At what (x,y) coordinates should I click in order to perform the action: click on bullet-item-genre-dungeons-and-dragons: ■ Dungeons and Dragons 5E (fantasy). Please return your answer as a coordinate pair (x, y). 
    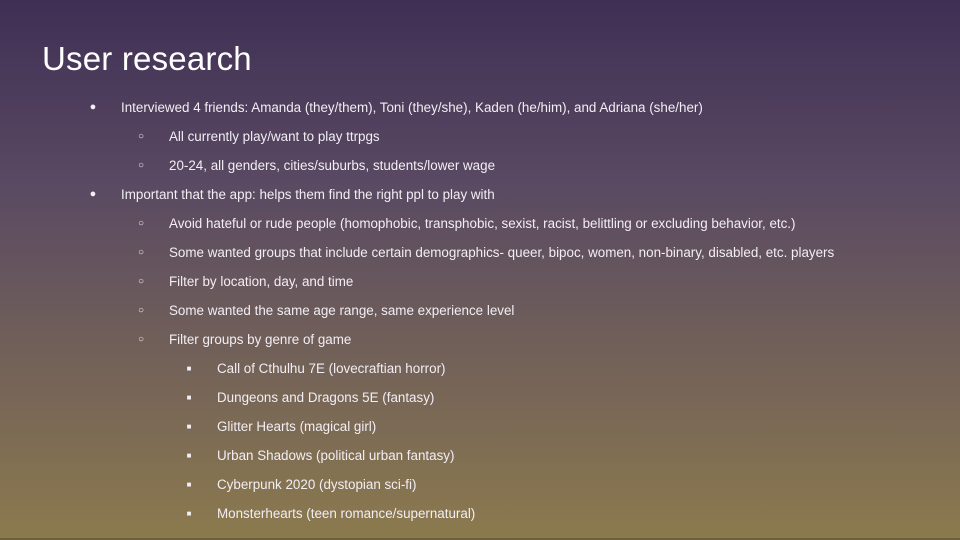
    Looking at the image, I should click on (480, 397).